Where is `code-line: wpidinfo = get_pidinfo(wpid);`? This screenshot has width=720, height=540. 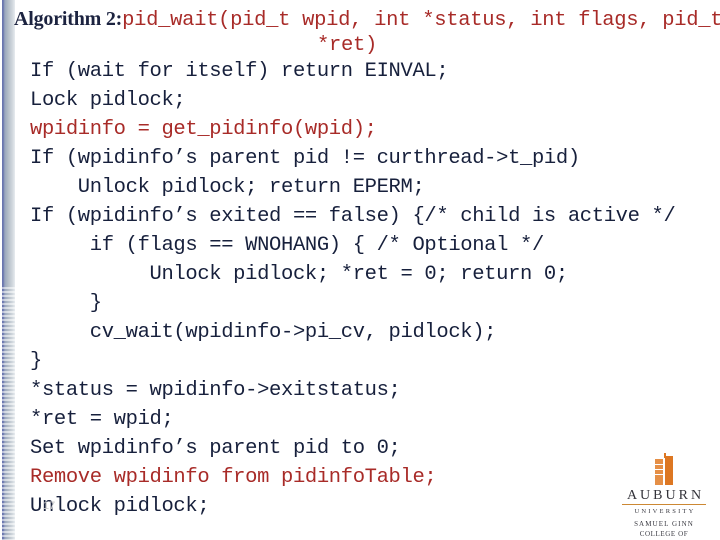
code-line: wpidinfo = get_pidinfo(wpid); is located at coordinates (203, 129).